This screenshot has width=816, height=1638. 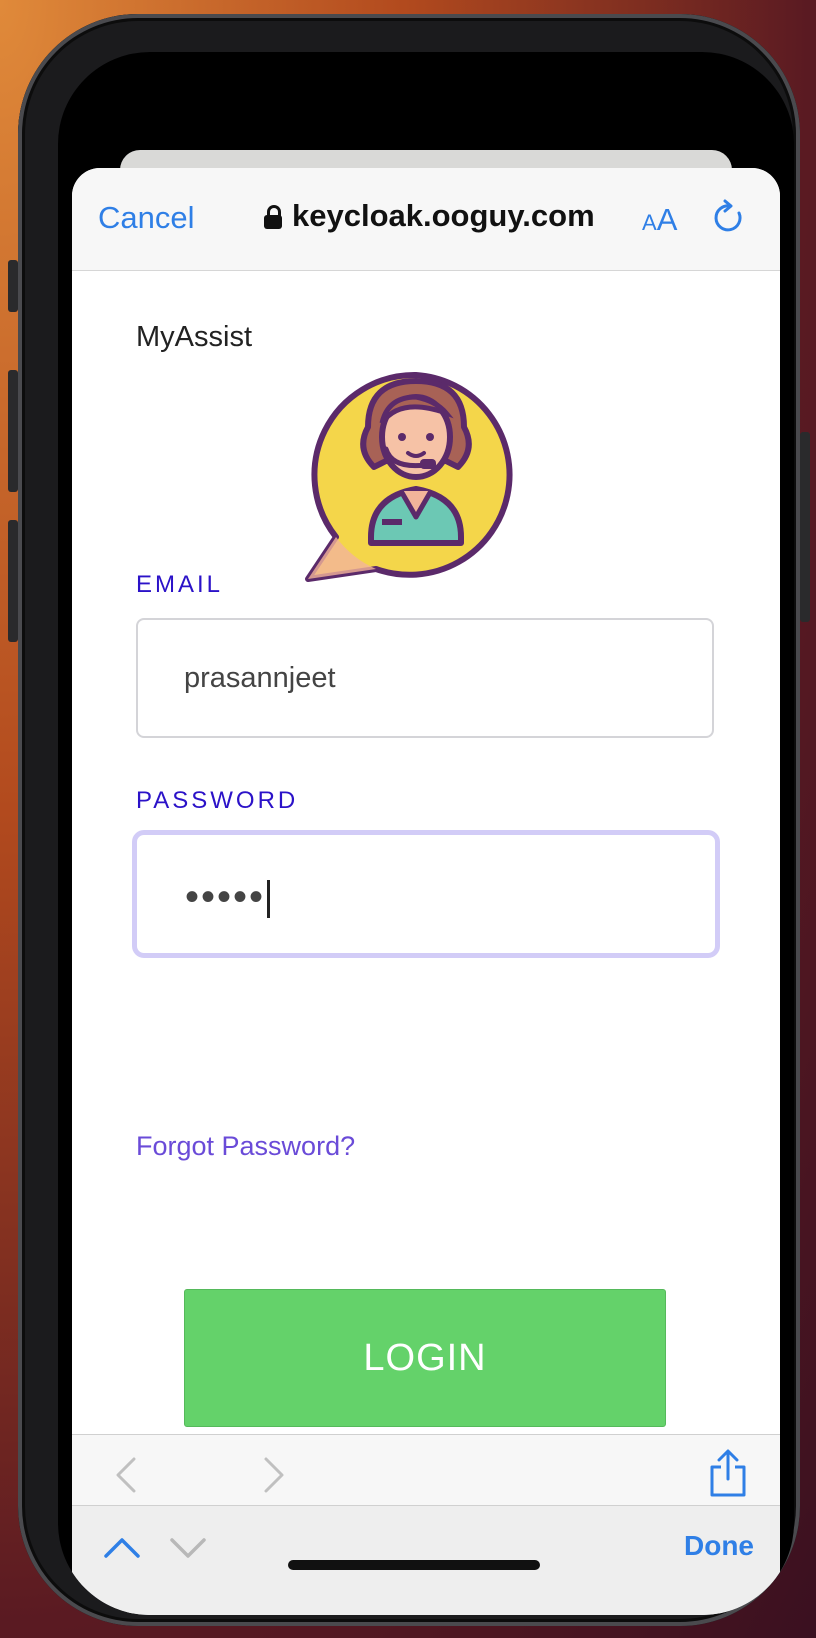 What do you see at coordinates (217, 800) in the screenshot?
I see `password-label: PASSWORD` at bounding box center [217, 800].